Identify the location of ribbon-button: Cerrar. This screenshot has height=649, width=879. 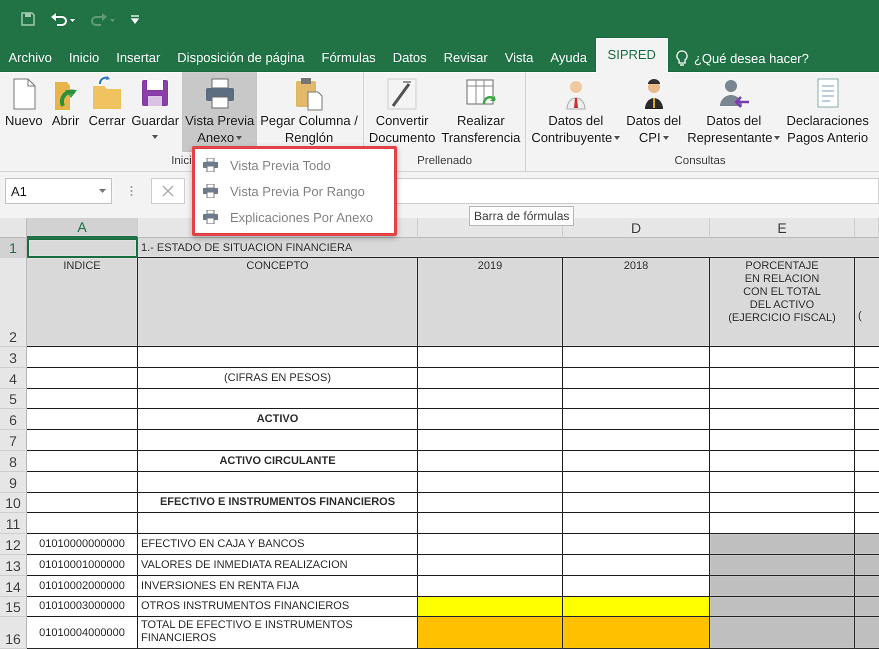
(107, 112).